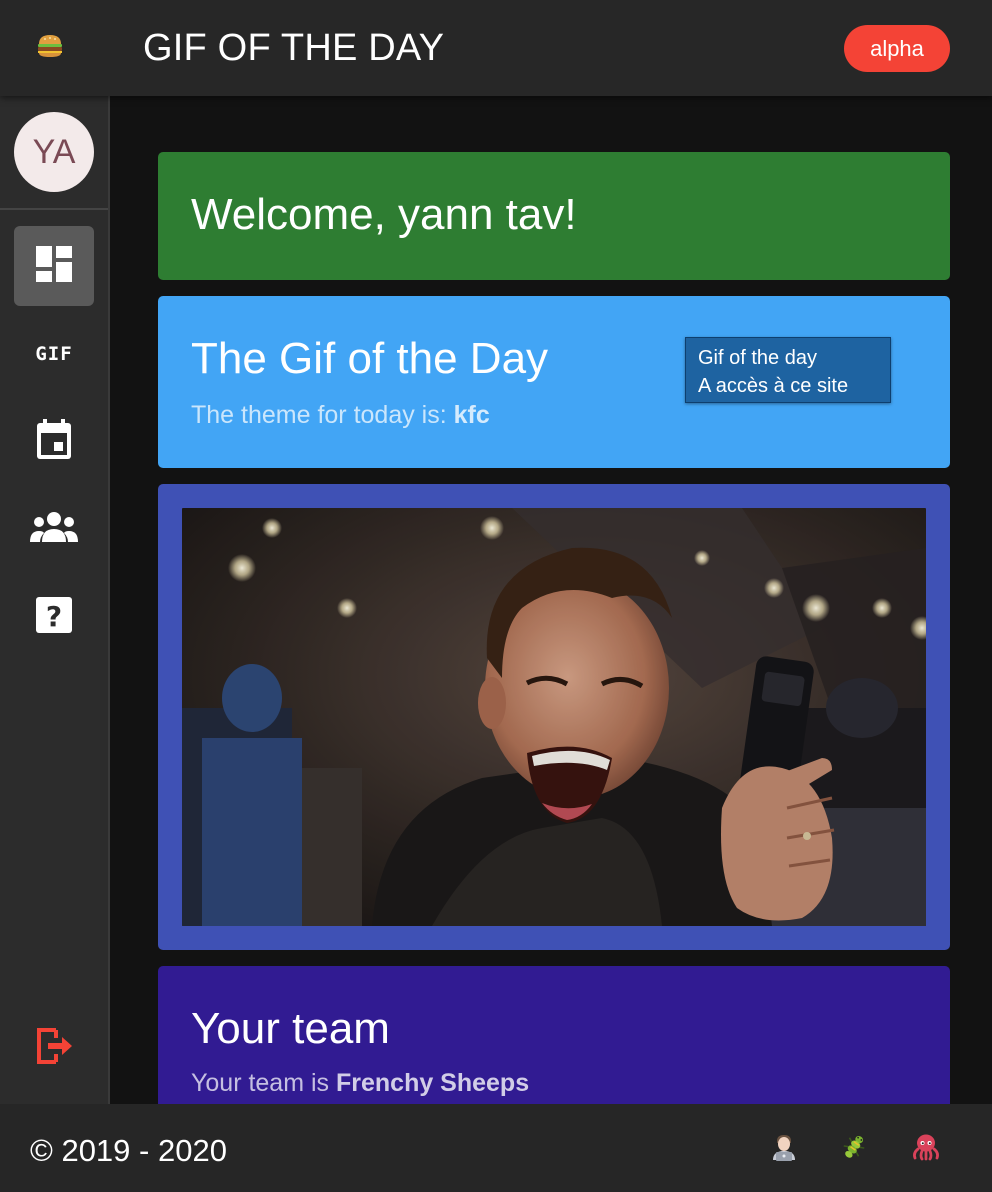  I want to click on calendar-icon, so click(54, 441).